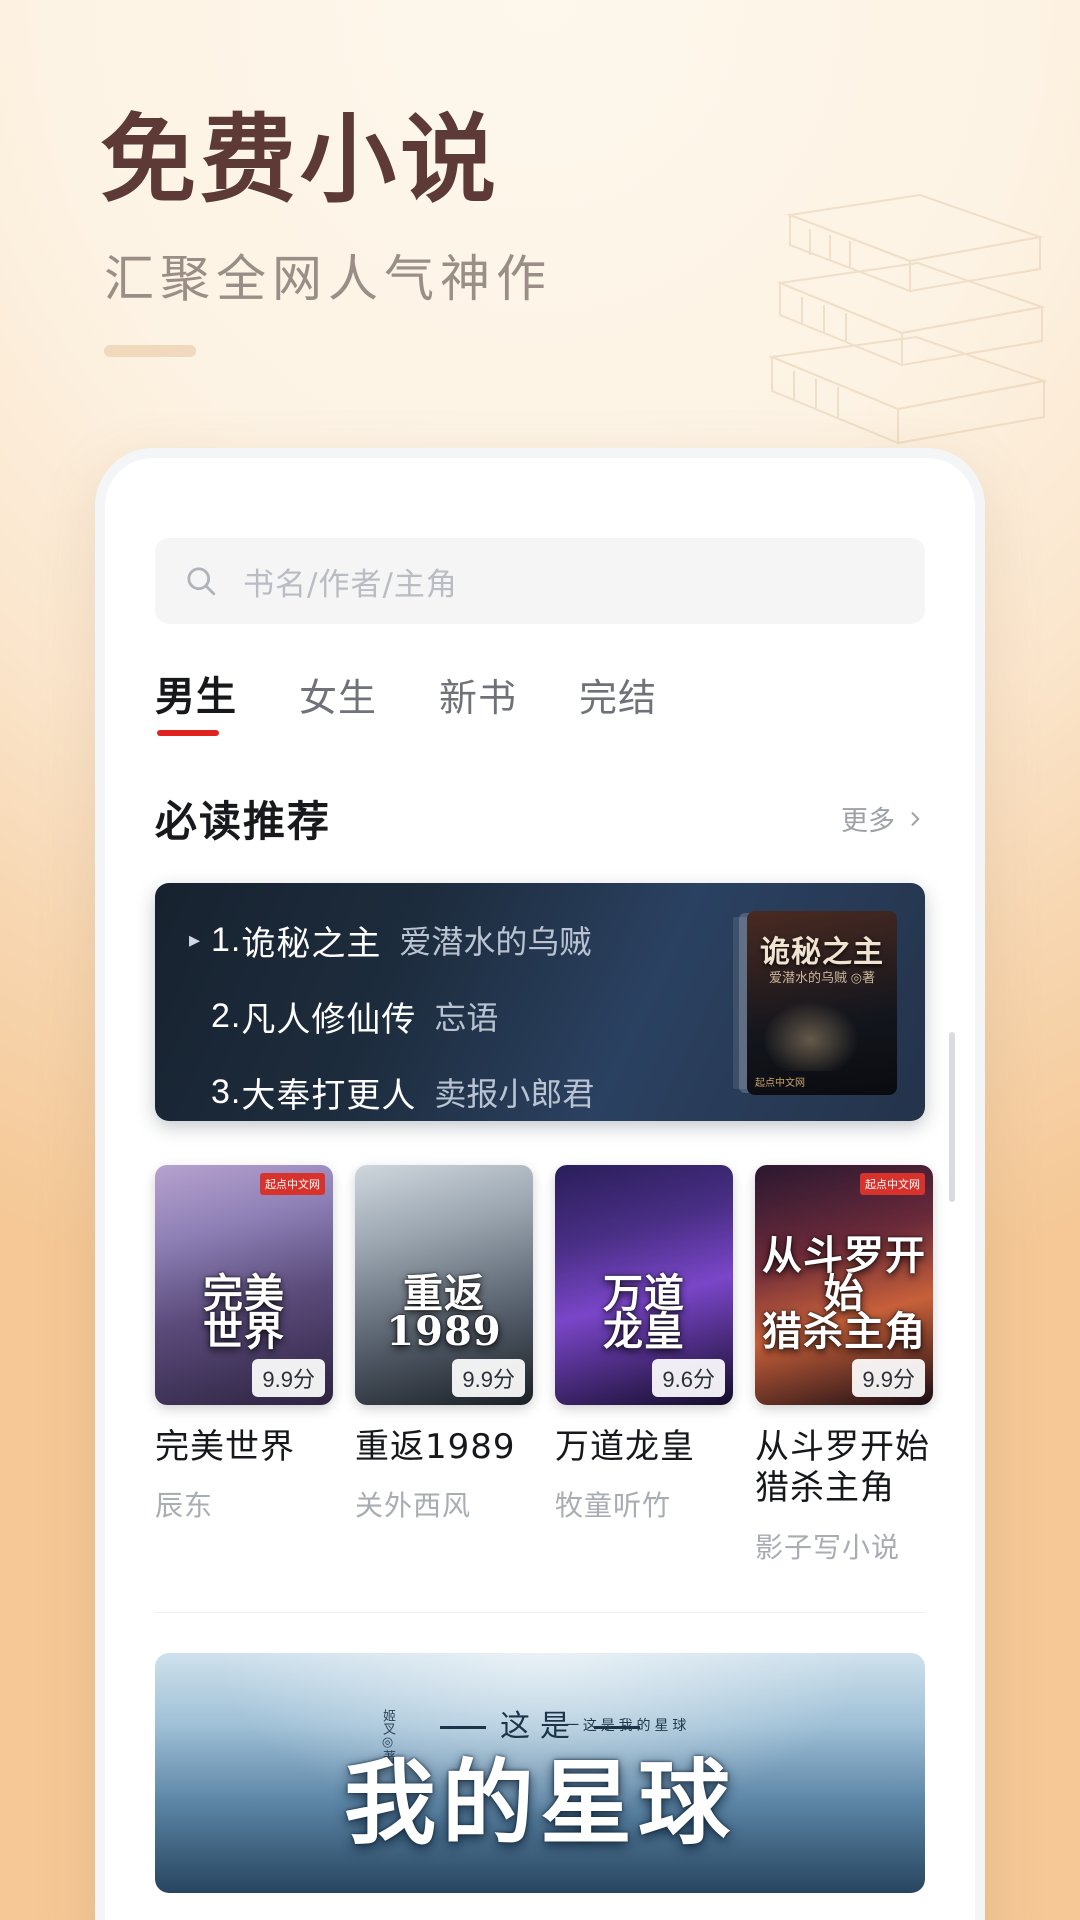  What do you see at coordinates (828, 1547) in the screenshot?
I see `book-author: 影子写小说` at bounding box center [828, 1547].